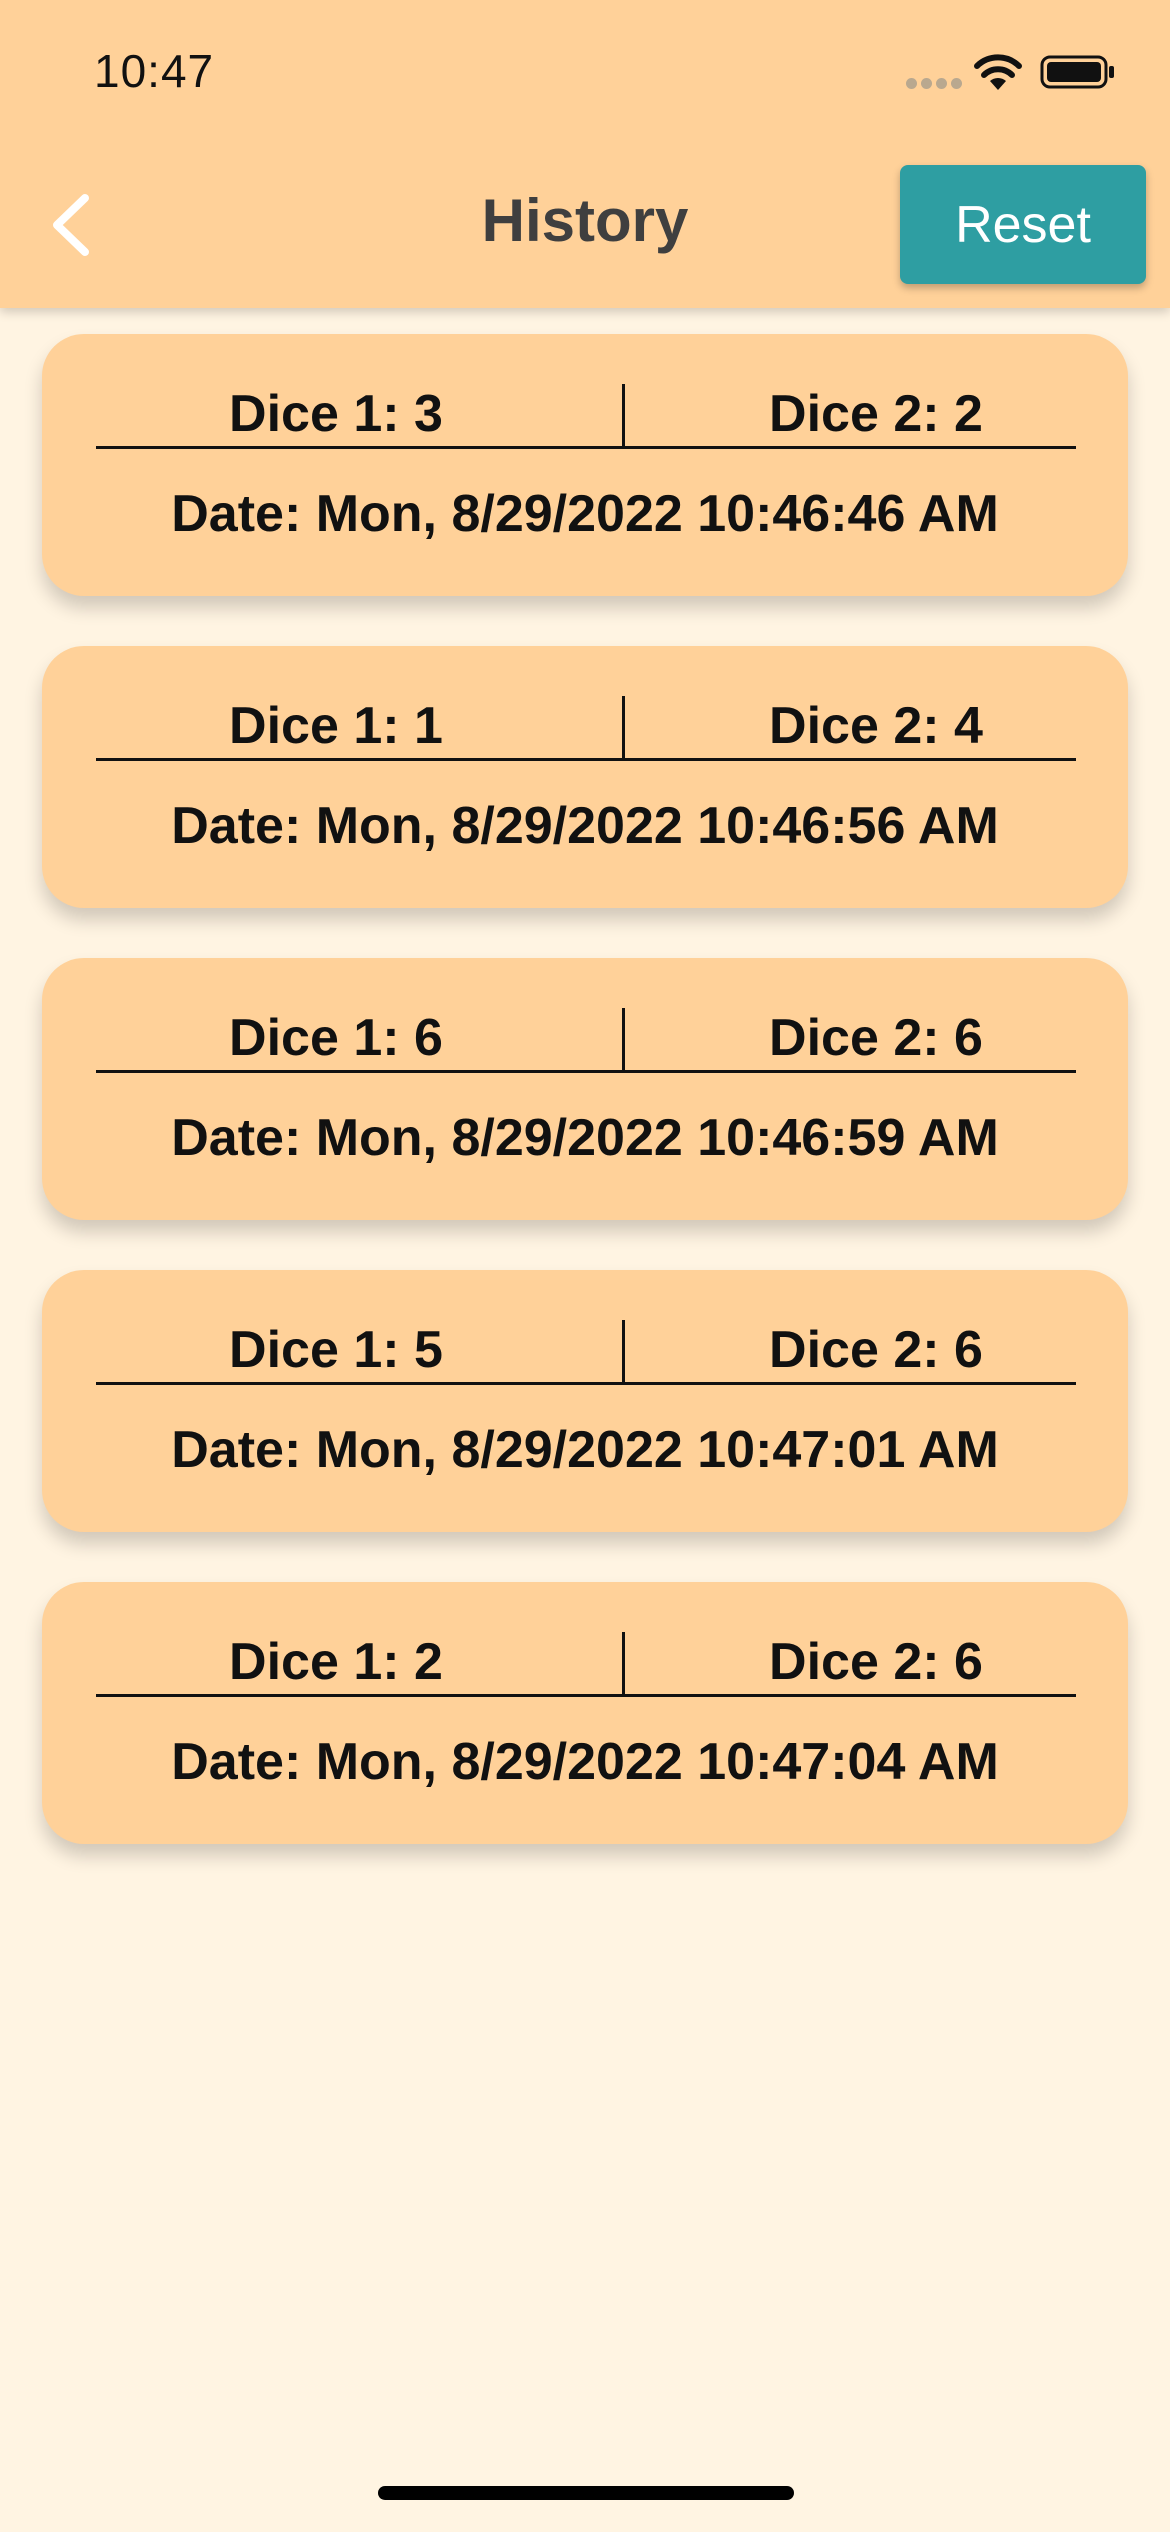 The image size is (1170, 2532). Describe the element at coordinates (585, 826) in the screenshot. I see `roll-date: Date: Mon, 8/29/2022 10:46:56 AM` at that location.